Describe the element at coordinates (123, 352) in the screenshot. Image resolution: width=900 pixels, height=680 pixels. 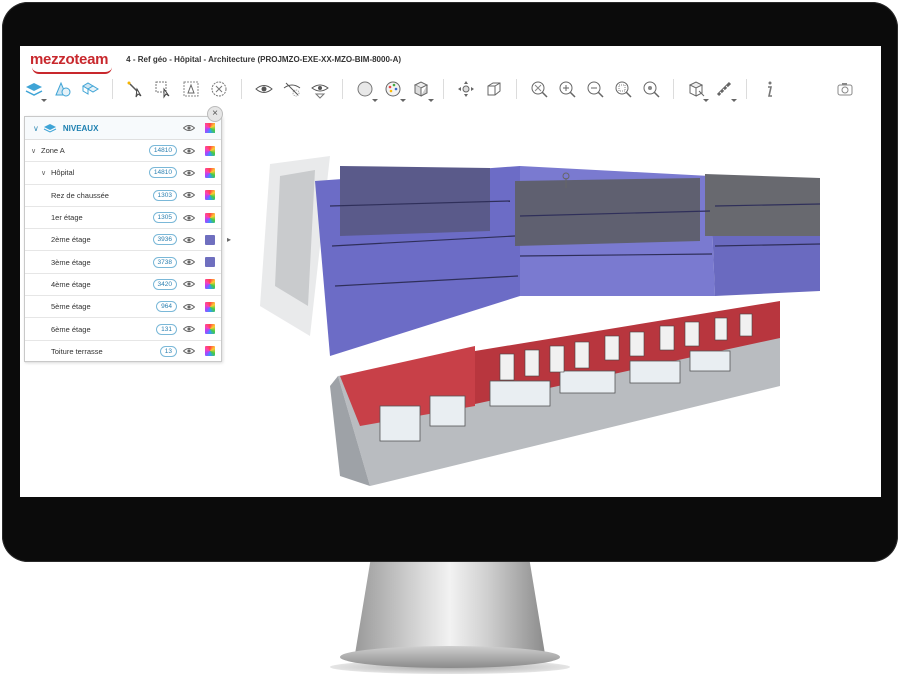
I see `level-row: Toiture terrasse 13` at that location.